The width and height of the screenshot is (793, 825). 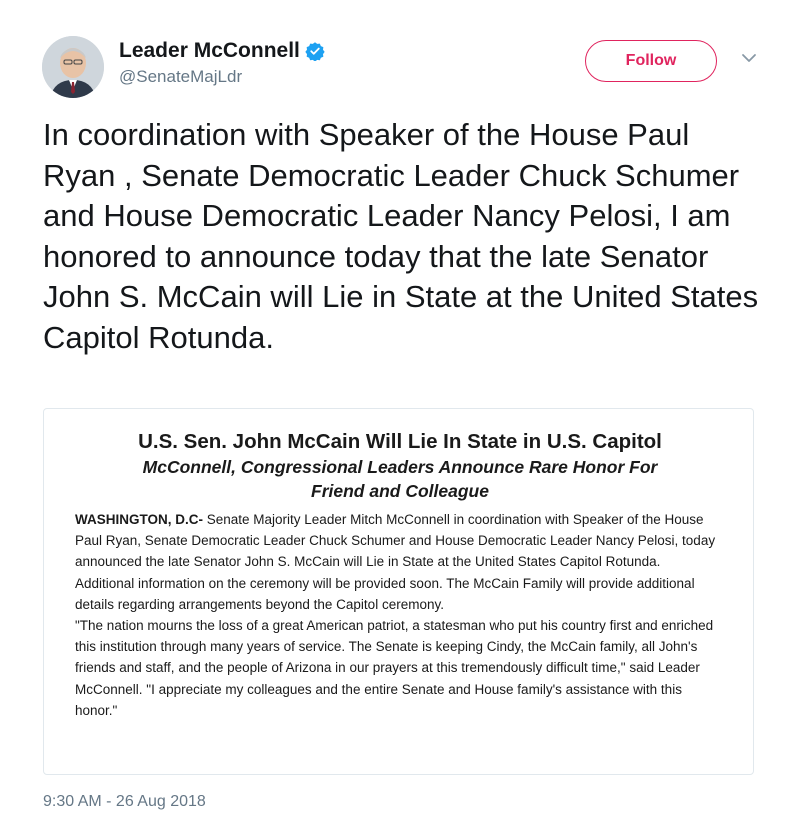 I want to click on verified-badge-icon, so click(x=315, y=51).